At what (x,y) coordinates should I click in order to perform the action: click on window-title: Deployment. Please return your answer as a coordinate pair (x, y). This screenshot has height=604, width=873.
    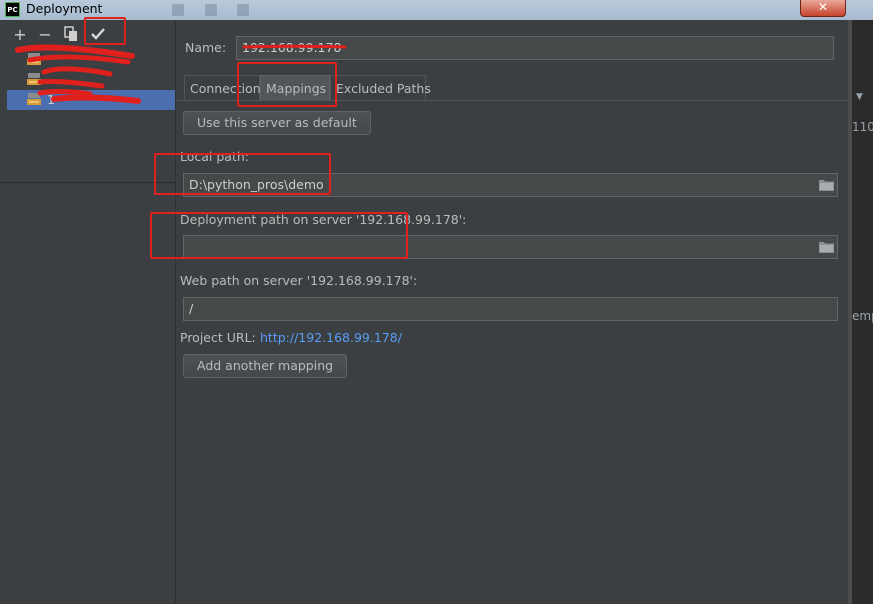
    Looking at the image, I should click on (64, 8).